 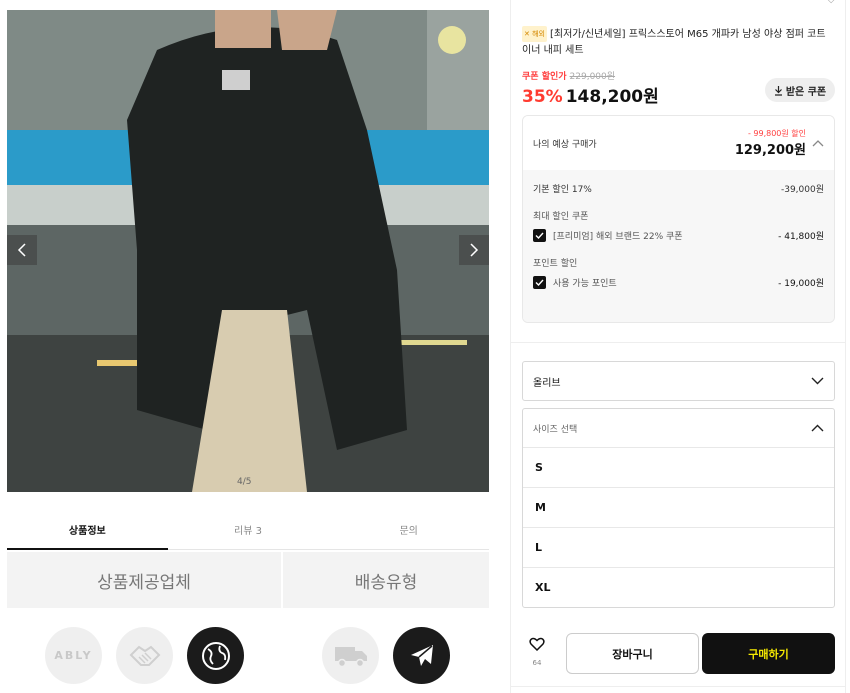 What do you see at coordinates (386, 580) in the screenshot?
I see `shipping-title: 배송유형` at bounding box center [386, 580].